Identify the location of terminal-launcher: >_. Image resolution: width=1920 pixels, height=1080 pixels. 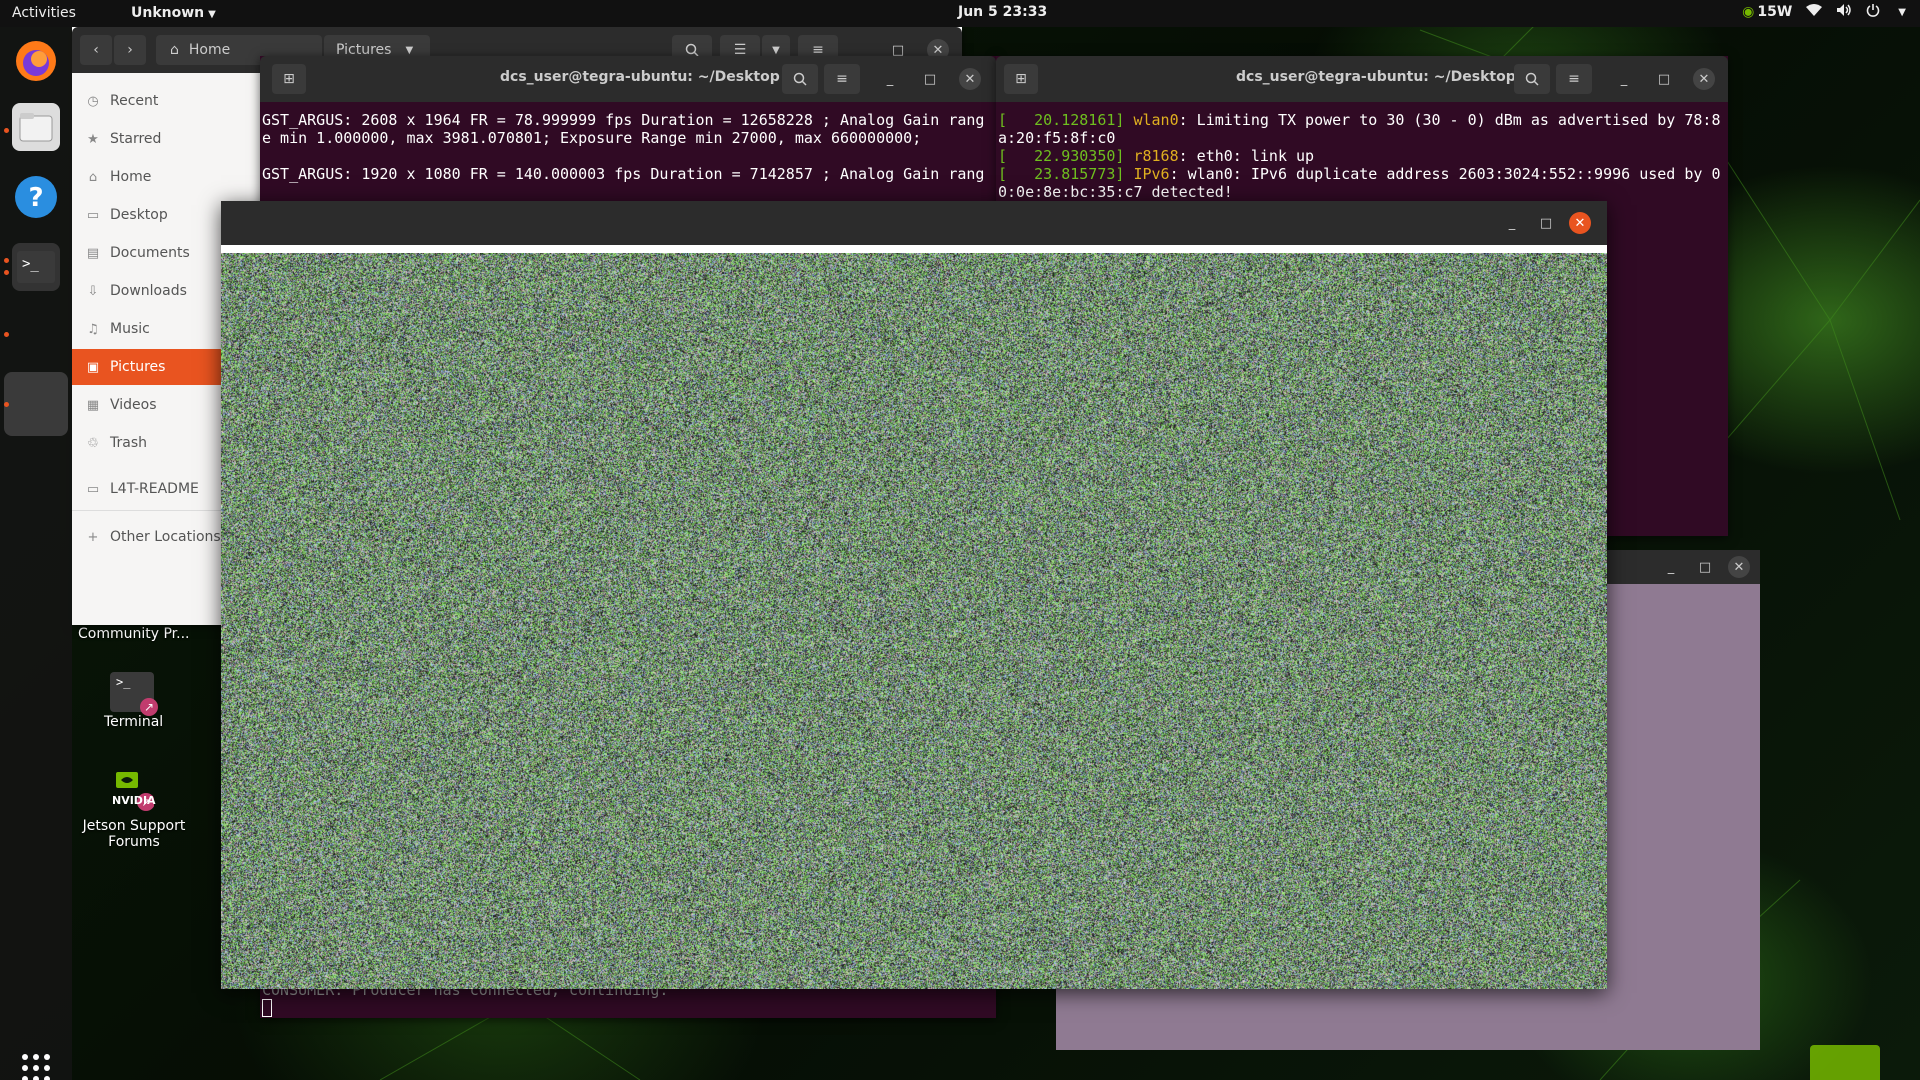
(36, 267).